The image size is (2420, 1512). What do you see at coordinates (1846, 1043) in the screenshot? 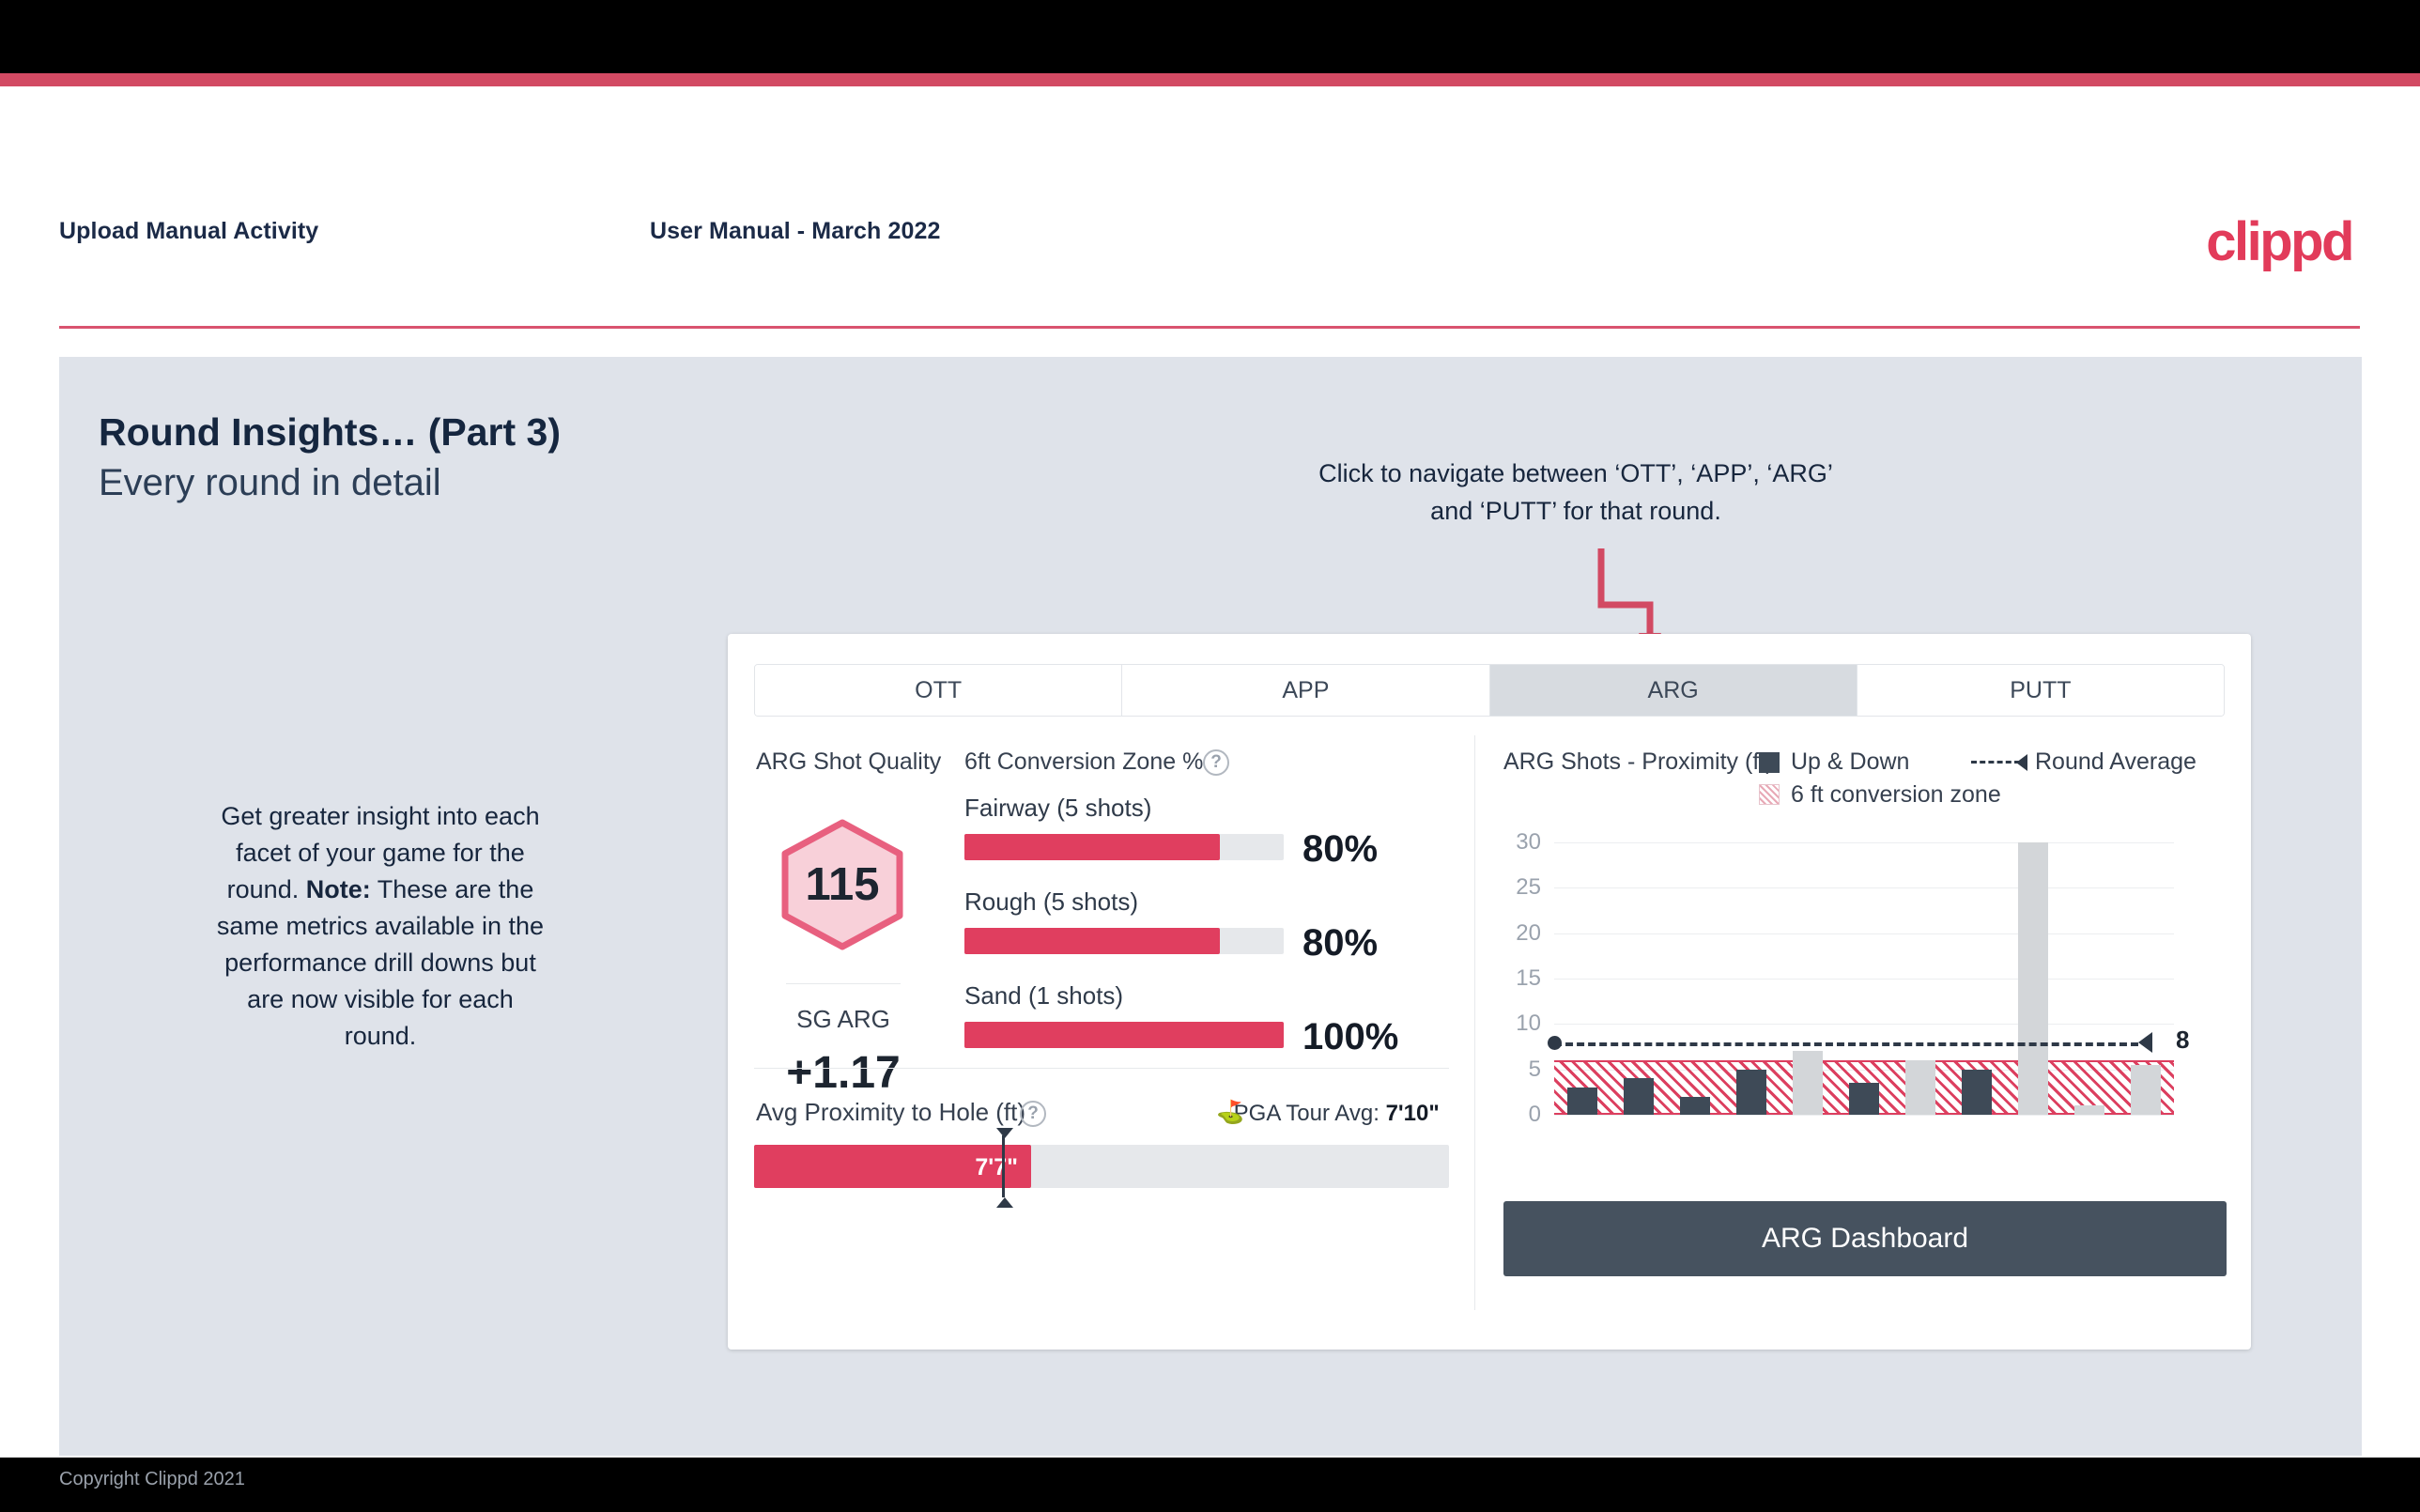
I see `round-average-line` at bounding box center [1846, 1043].